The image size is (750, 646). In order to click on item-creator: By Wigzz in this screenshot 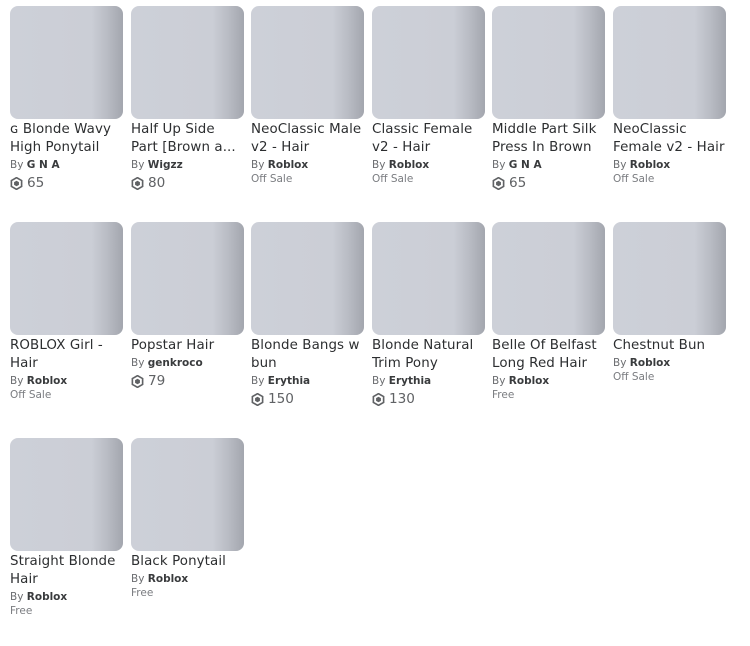, I will do `click(187, 165)`.